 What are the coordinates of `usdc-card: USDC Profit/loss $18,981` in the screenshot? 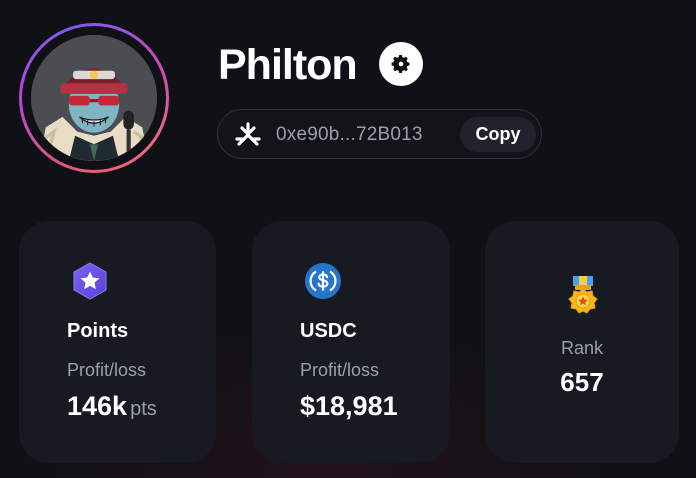 It's located at (351, 342).